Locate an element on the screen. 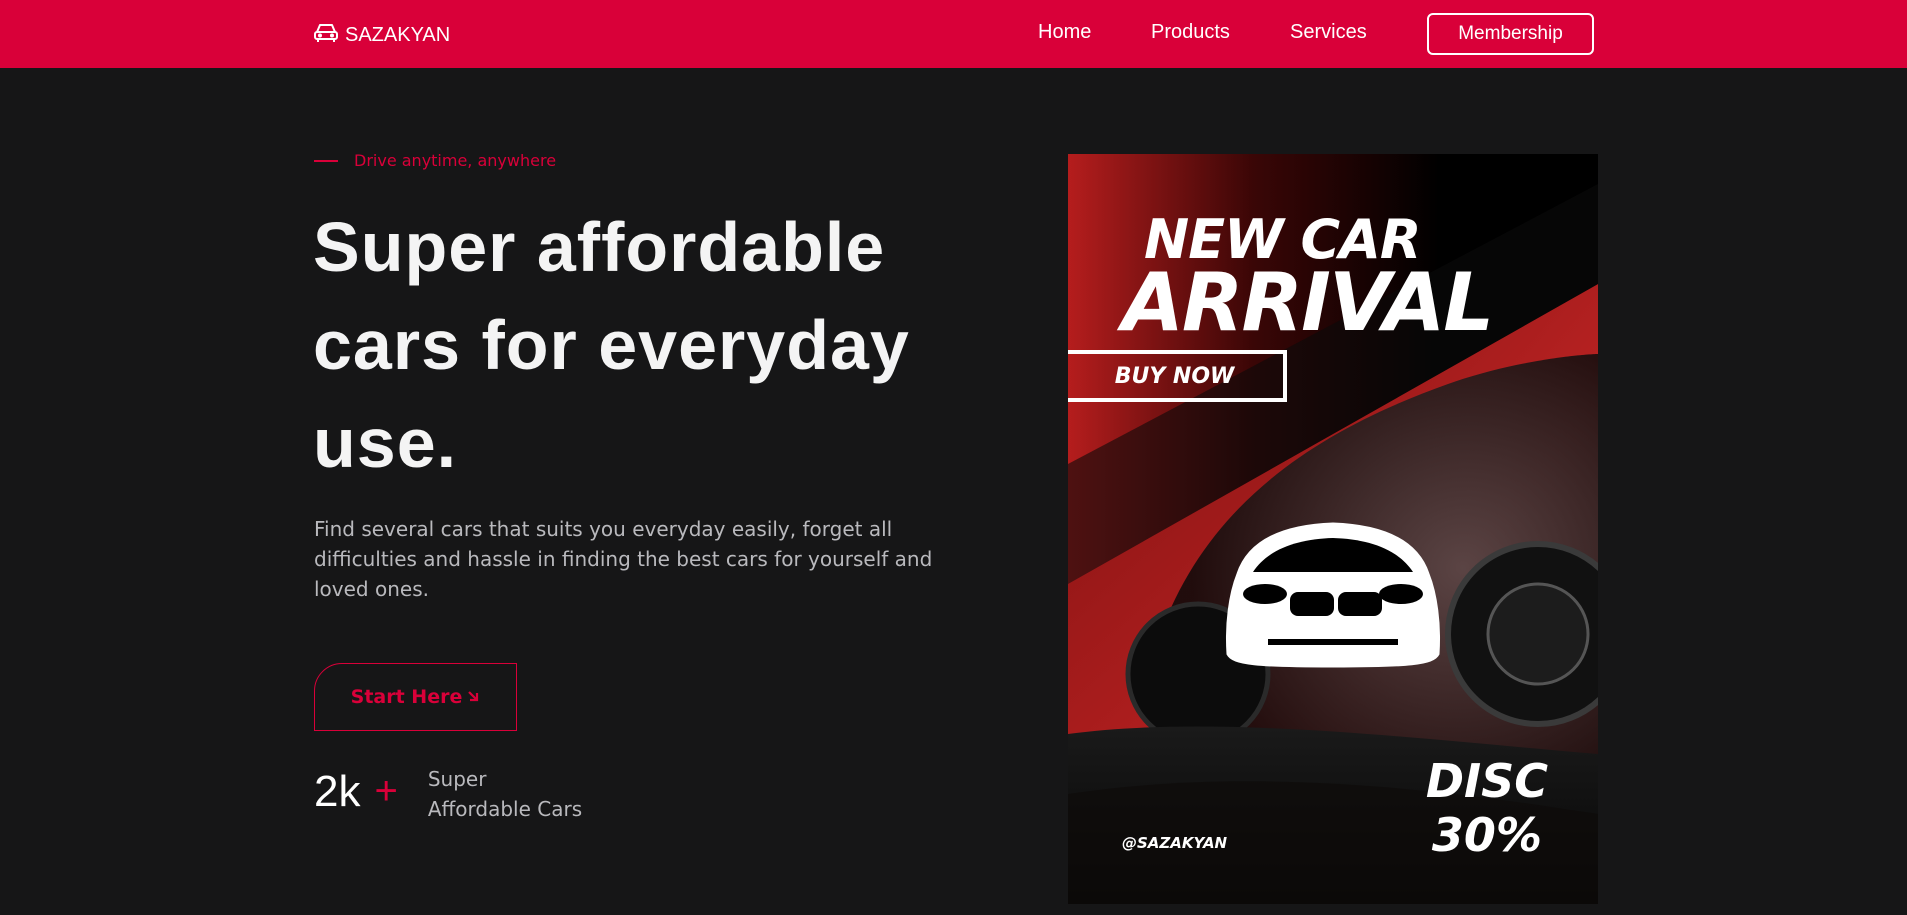  hero-headline: Super affordable cars for everyday use. is located at coordinates (633, 345).